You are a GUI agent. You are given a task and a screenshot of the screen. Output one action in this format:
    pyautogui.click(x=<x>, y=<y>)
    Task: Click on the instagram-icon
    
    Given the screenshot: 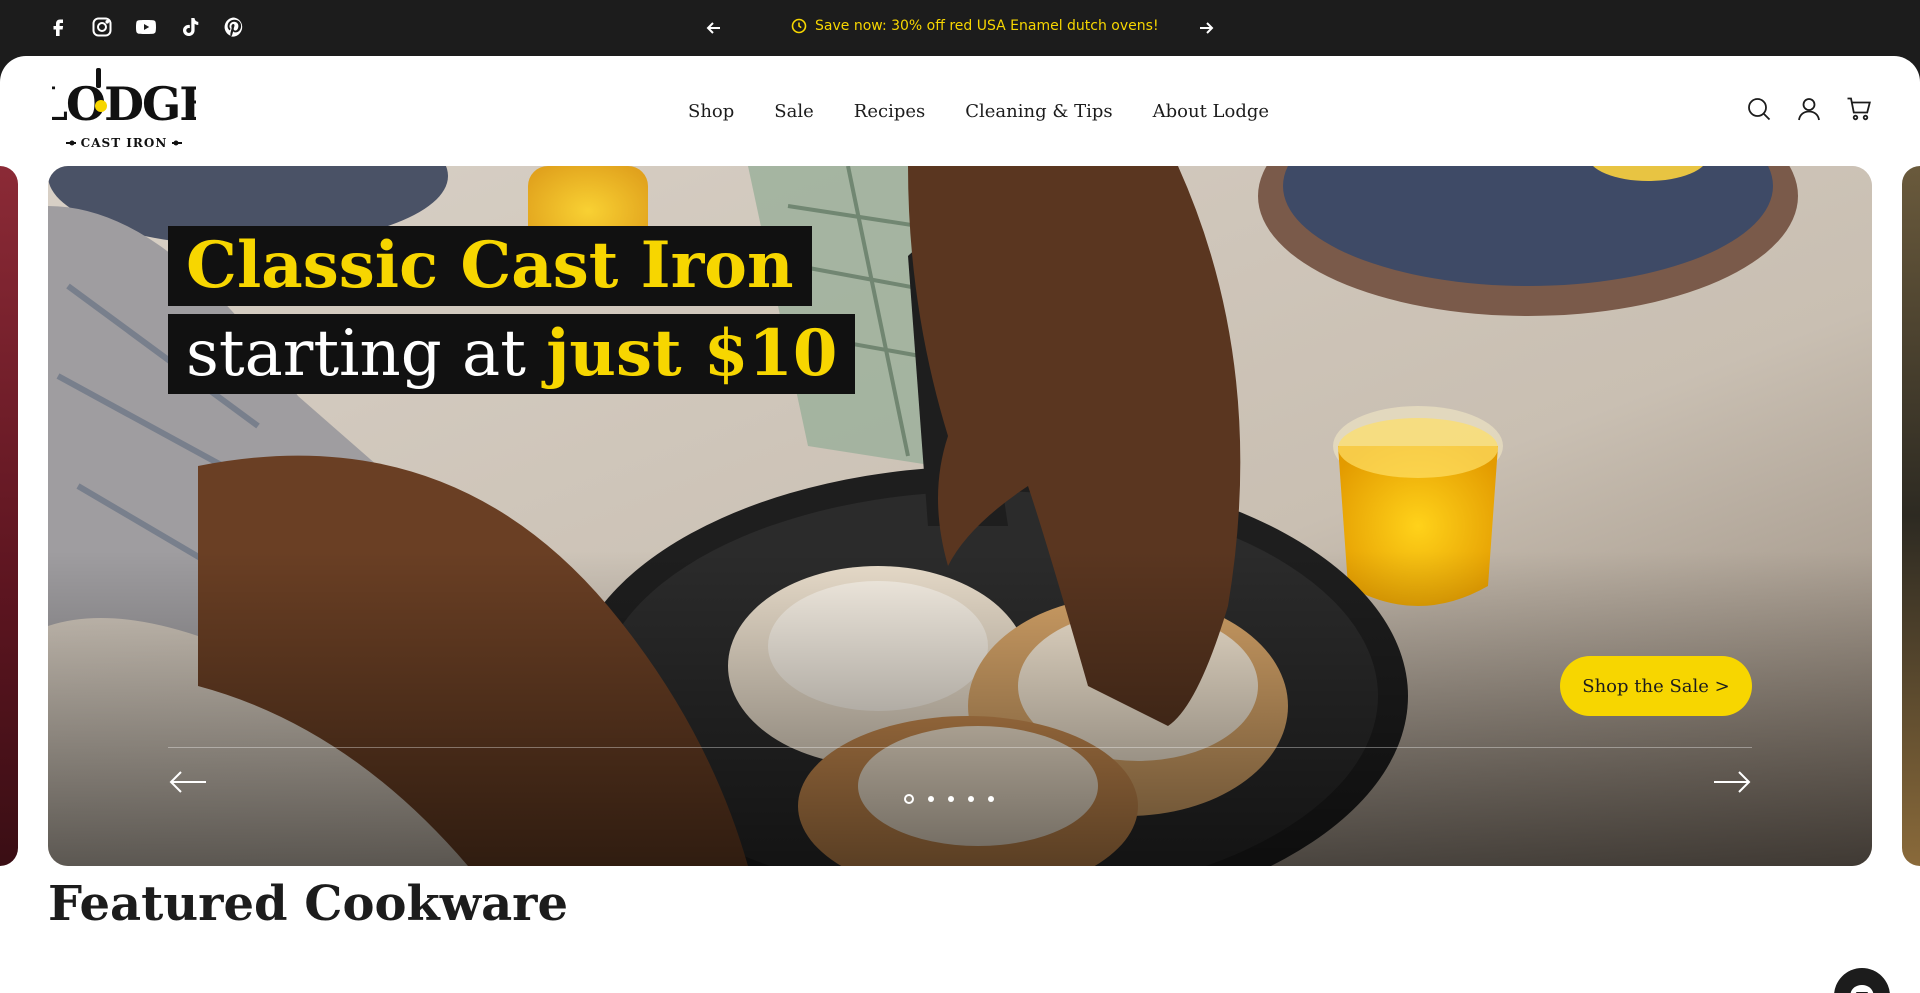 What is the action you would take?
    pyautogui.click(x=102, y=27)
    